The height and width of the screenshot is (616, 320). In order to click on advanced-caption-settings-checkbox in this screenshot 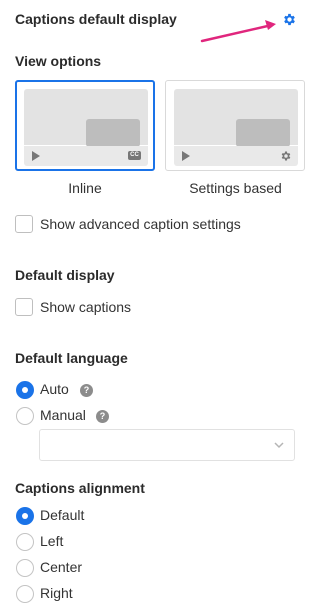, I will do `click(24, 224)`.